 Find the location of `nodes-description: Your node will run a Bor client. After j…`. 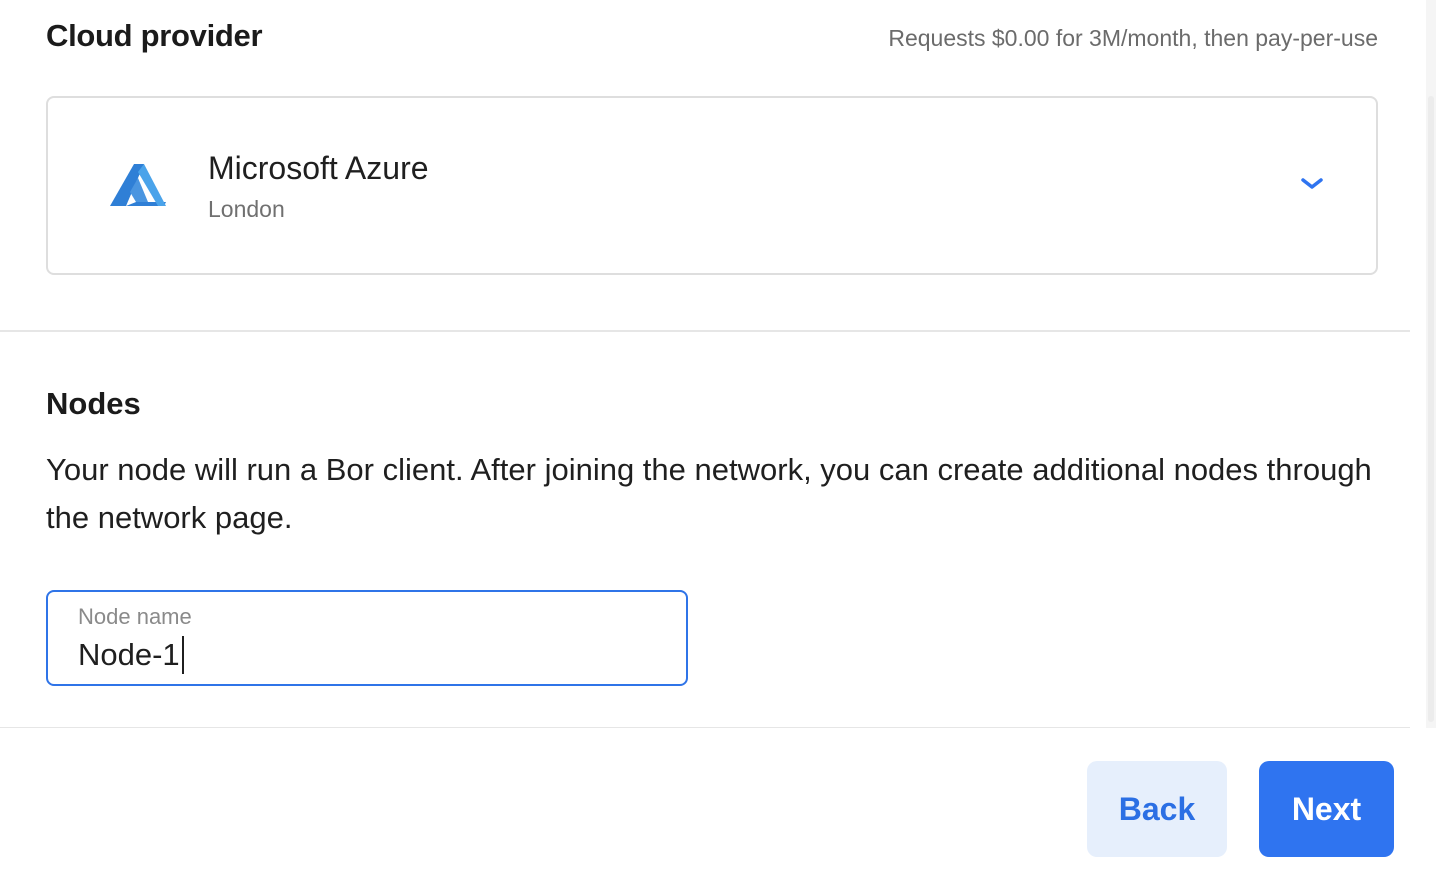

nodes-description: Your node will run a Bor client. After j… is located at coordinates (709, 493).